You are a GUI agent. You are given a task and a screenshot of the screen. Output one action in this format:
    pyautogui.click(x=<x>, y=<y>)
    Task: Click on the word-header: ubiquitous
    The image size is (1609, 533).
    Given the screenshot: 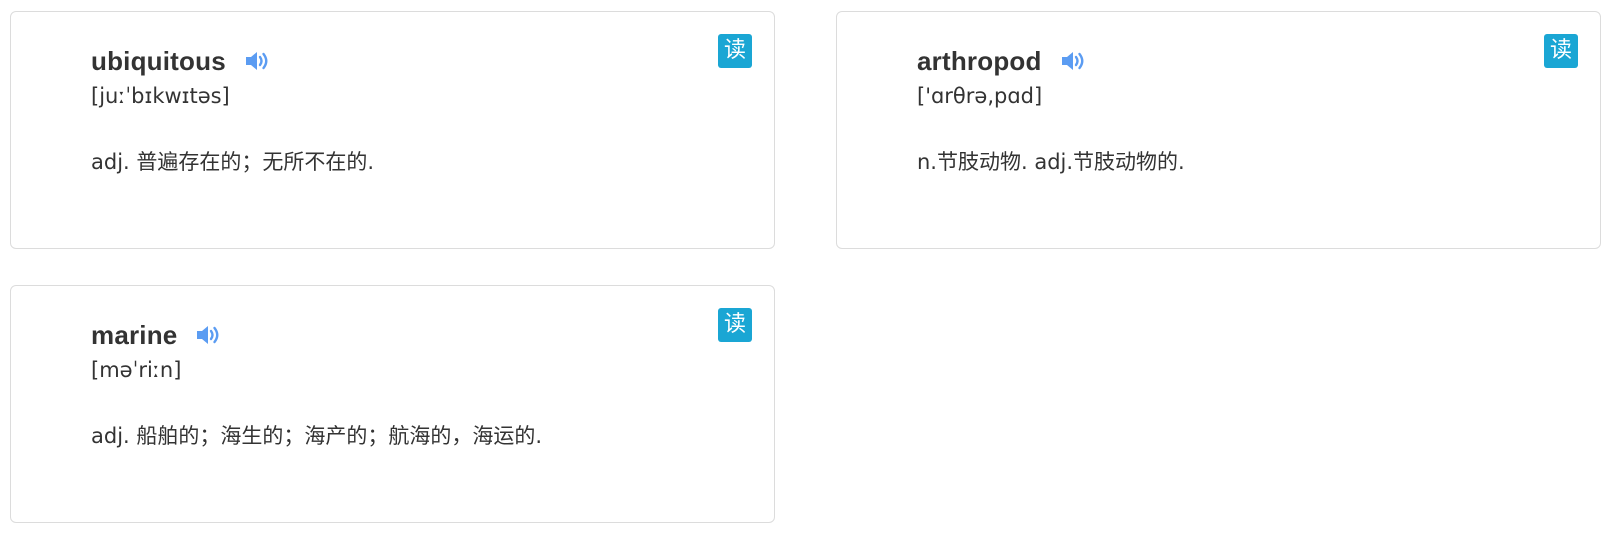 What is the action you would take?
    pyautogui.click(x=181, y=61)
    